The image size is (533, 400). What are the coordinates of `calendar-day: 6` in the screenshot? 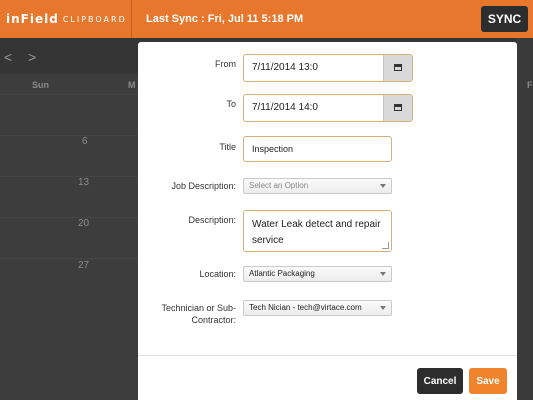 It's located at (85, 141).